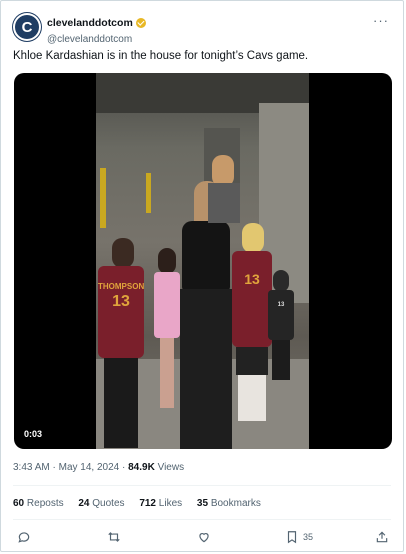 The width and height of the screenshot is (406, 554). I want to click on author-info: clevelanddotcom @clevelanddotcom, so click(96, 29).